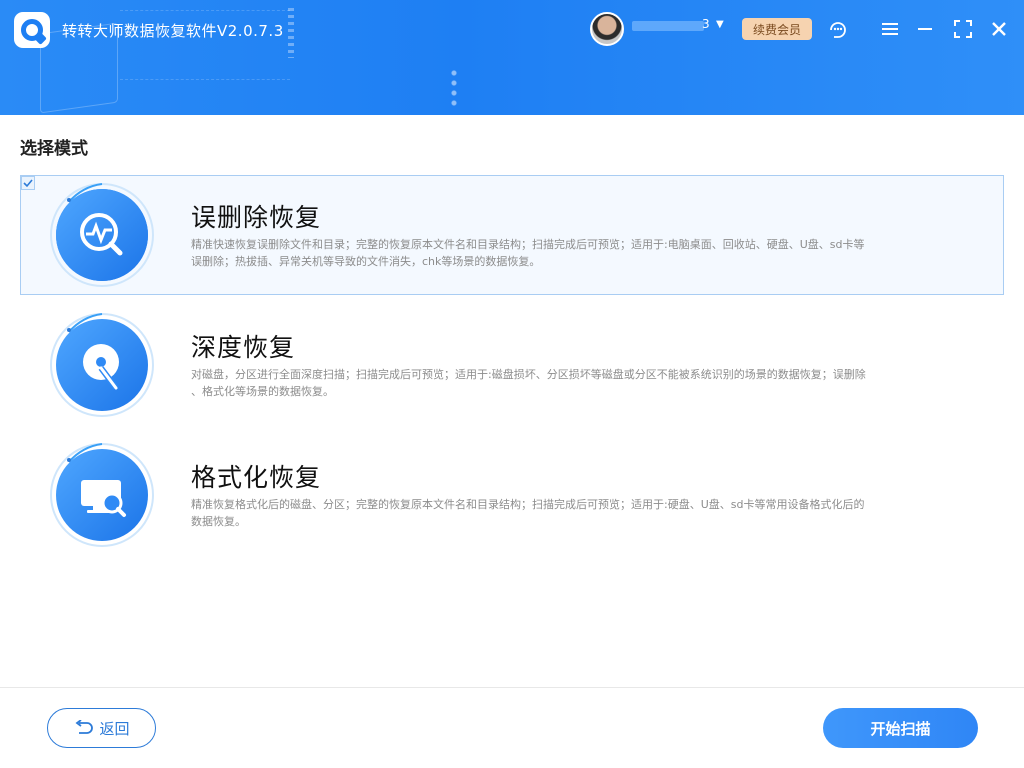 This screenshot has width=1024, height=768. What do you see at coordinates (366, 261) in the screenshot?
I see `mode-description-line: 误删除；热拔插、异常关机等导致的文件消失，chk等场景的数据恢复。` at bounding box center [366, 261].